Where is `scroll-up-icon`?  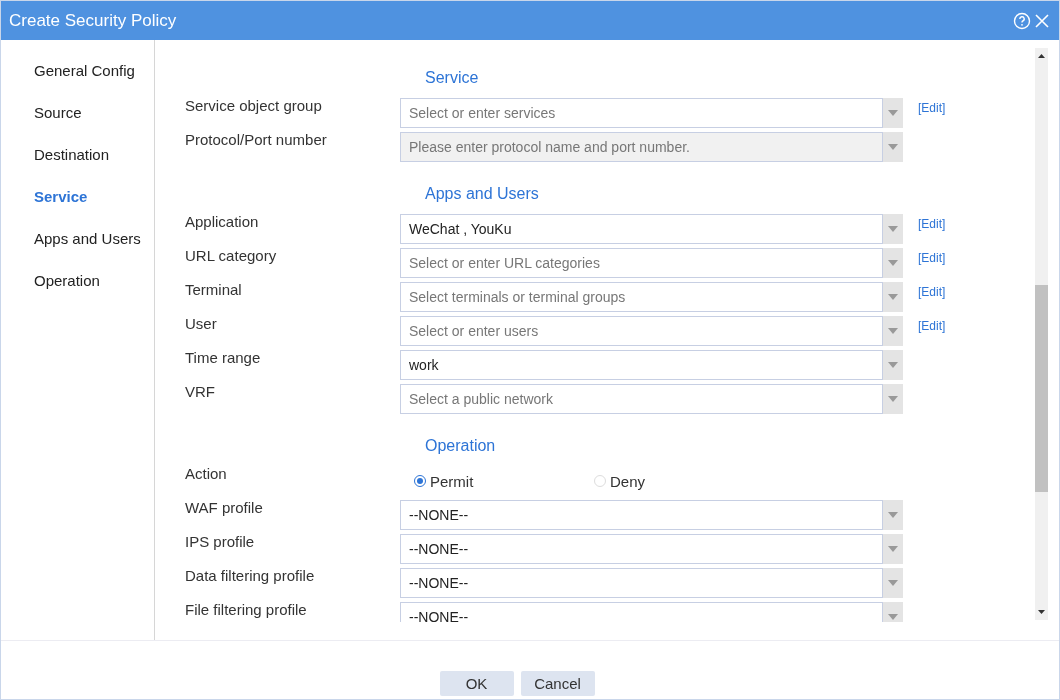 scroll-up-icon is located at coordinates (1041, 56).